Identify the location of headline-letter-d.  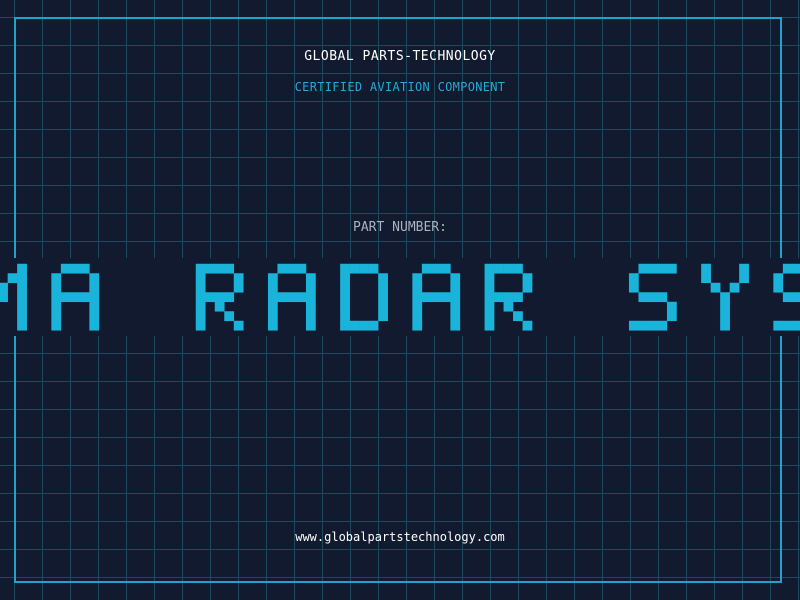
(364, 297).